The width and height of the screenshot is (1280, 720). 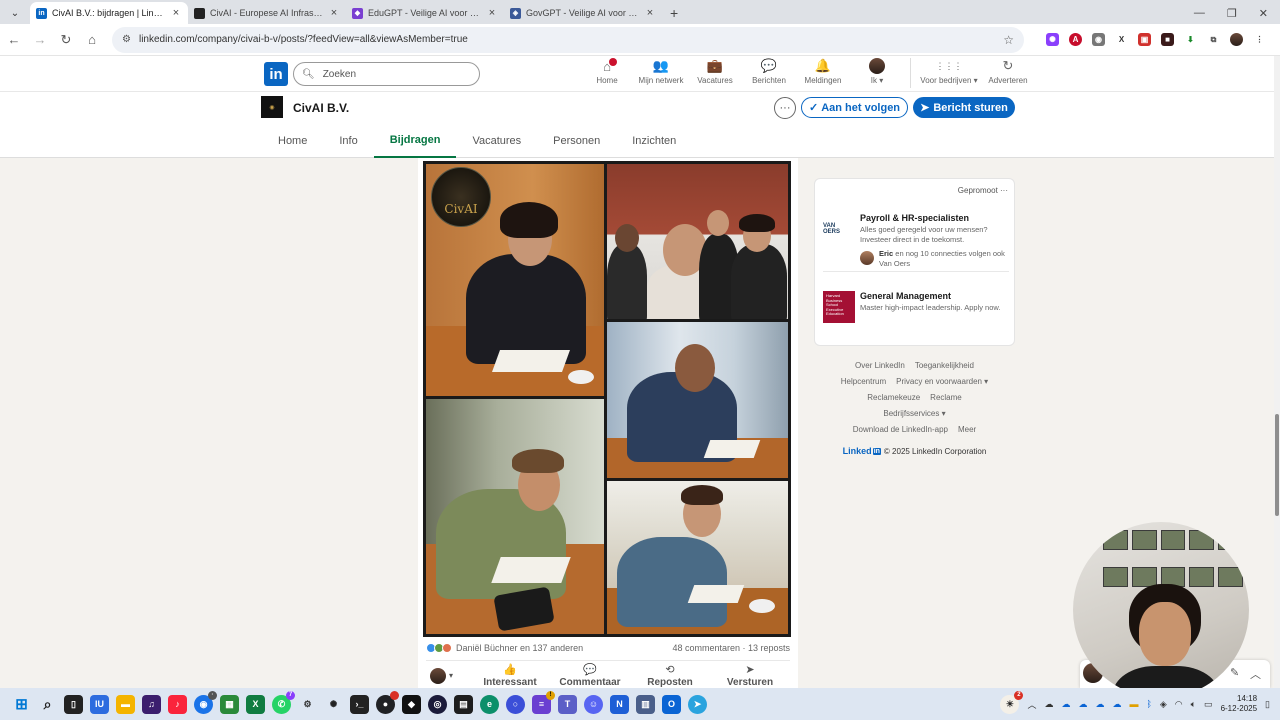 What do you see at coordinates (964, 107) in the screenshot?
I see `send-message-button: ➤ Bericht sturen` at bounding box center [964, 107].